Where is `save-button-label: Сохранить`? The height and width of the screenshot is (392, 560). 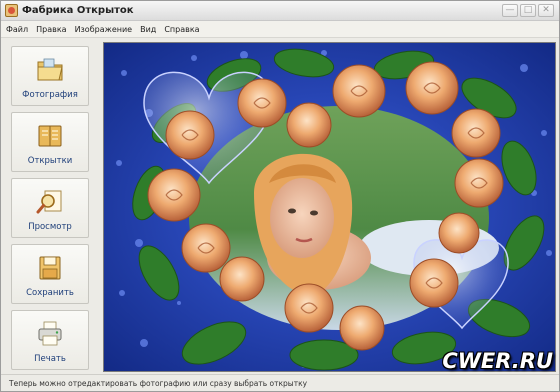 save-button-label: Сохранить is located at coordinates (50, 293).